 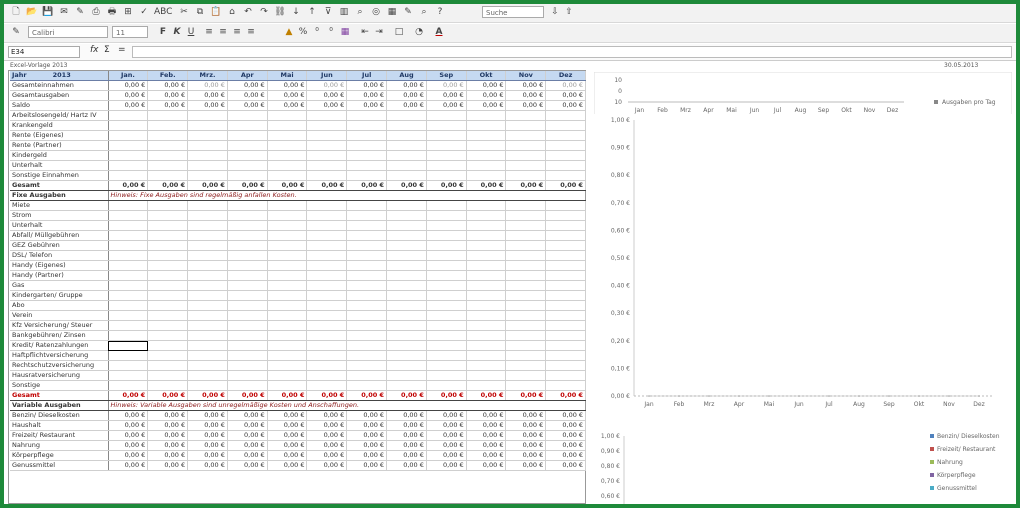 I want to click on total-label: Gesamt, so click(x=59, y=395).